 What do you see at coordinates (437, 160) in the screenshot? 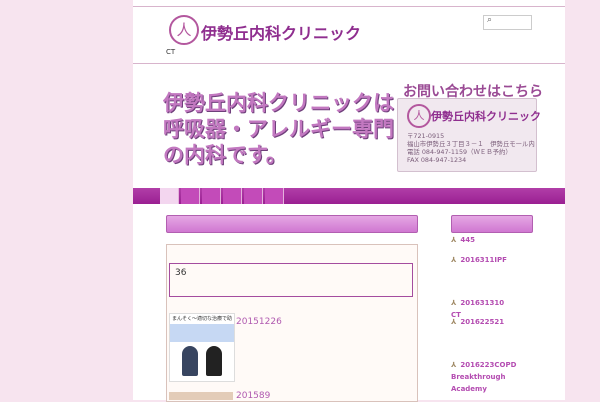
I see `contact-line-4: FAX 084-947-1234` at bounding box center [437, 160].